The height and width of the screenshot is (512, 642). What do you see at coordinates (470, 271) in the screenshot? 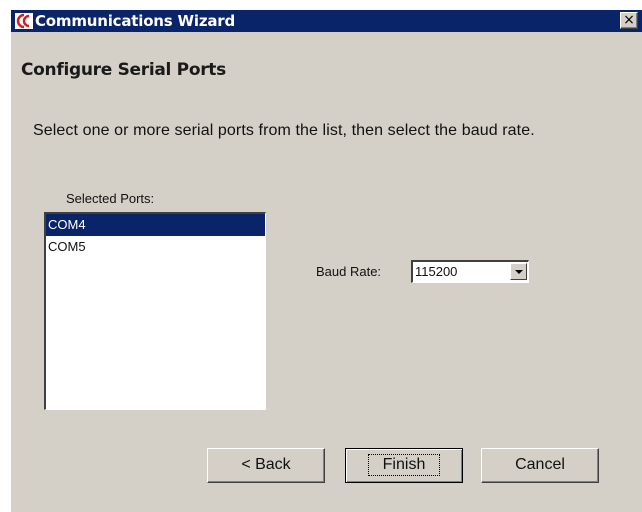
I see `baud-rate-select: 115200` at bounding box center [470, 271].